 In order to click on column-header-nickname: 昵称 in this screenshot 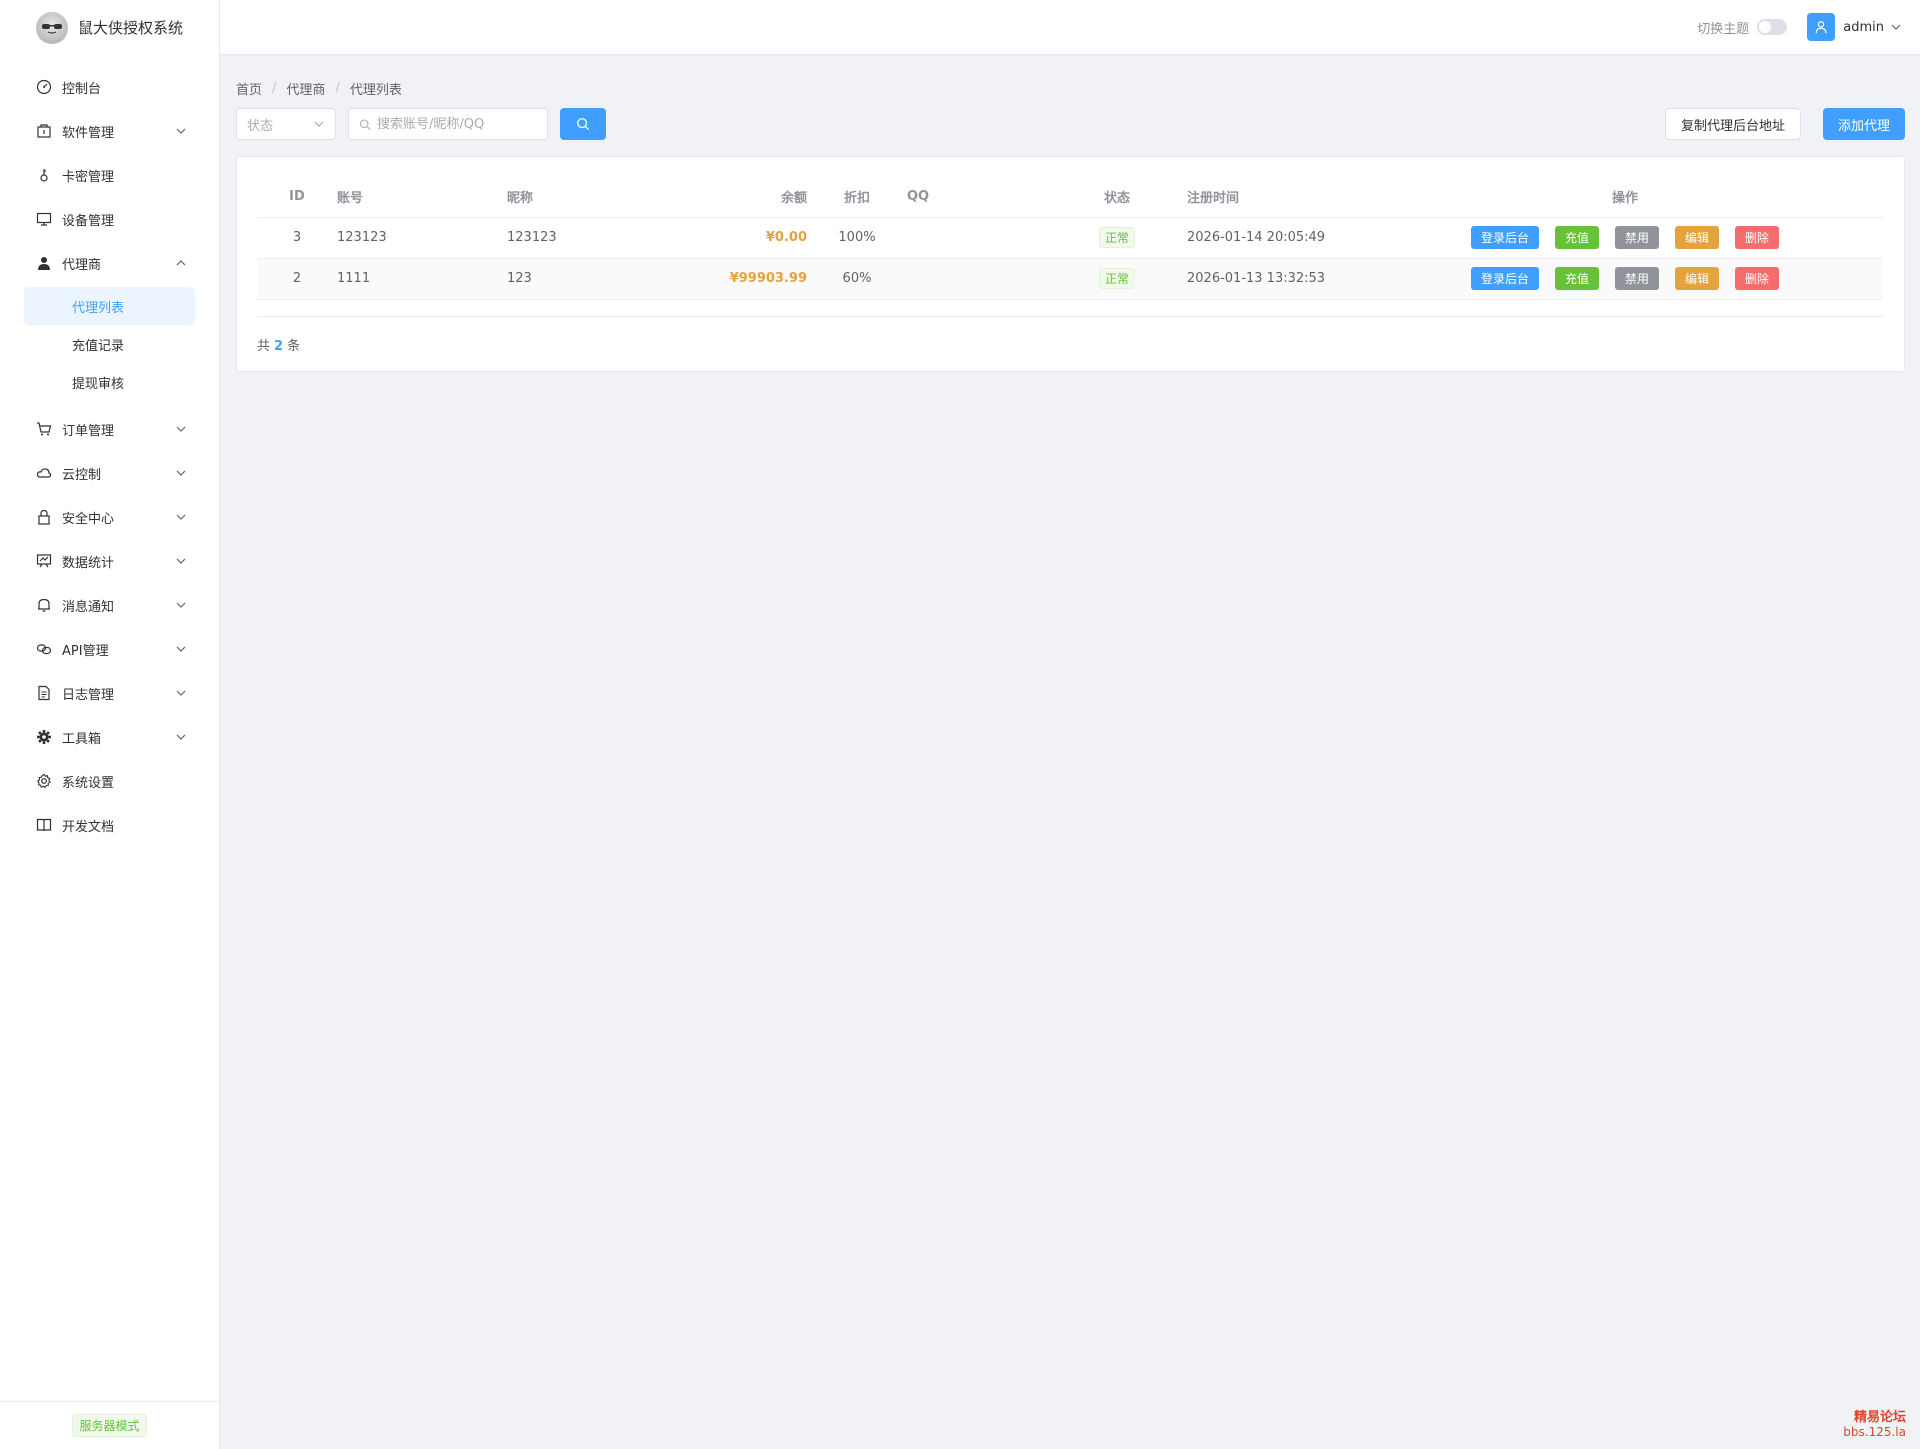, I will do `click(592, 197)`.